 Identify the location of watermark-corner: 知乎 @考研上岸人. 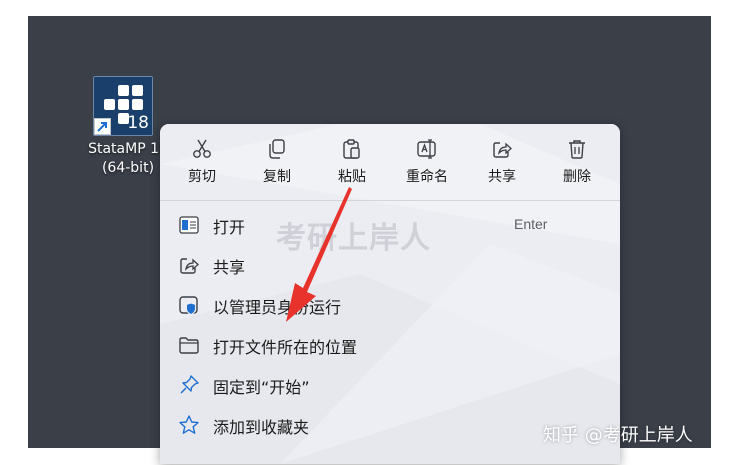
(618, 435).